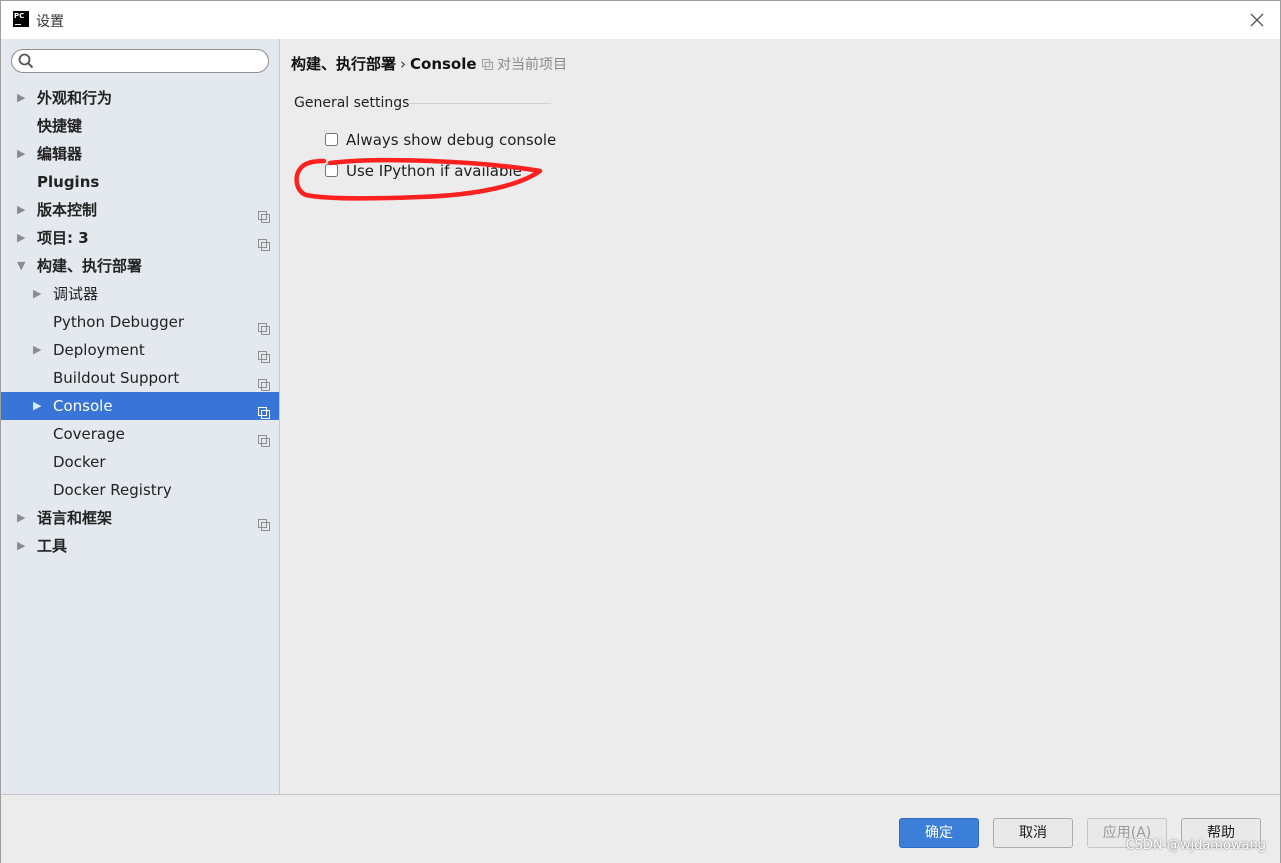 This screenshot has height=863, width=1281. Describe the element at coordinates (1195, 845) in the screenshot. I see `watermark: CSDN @wjdamowang` at that location.